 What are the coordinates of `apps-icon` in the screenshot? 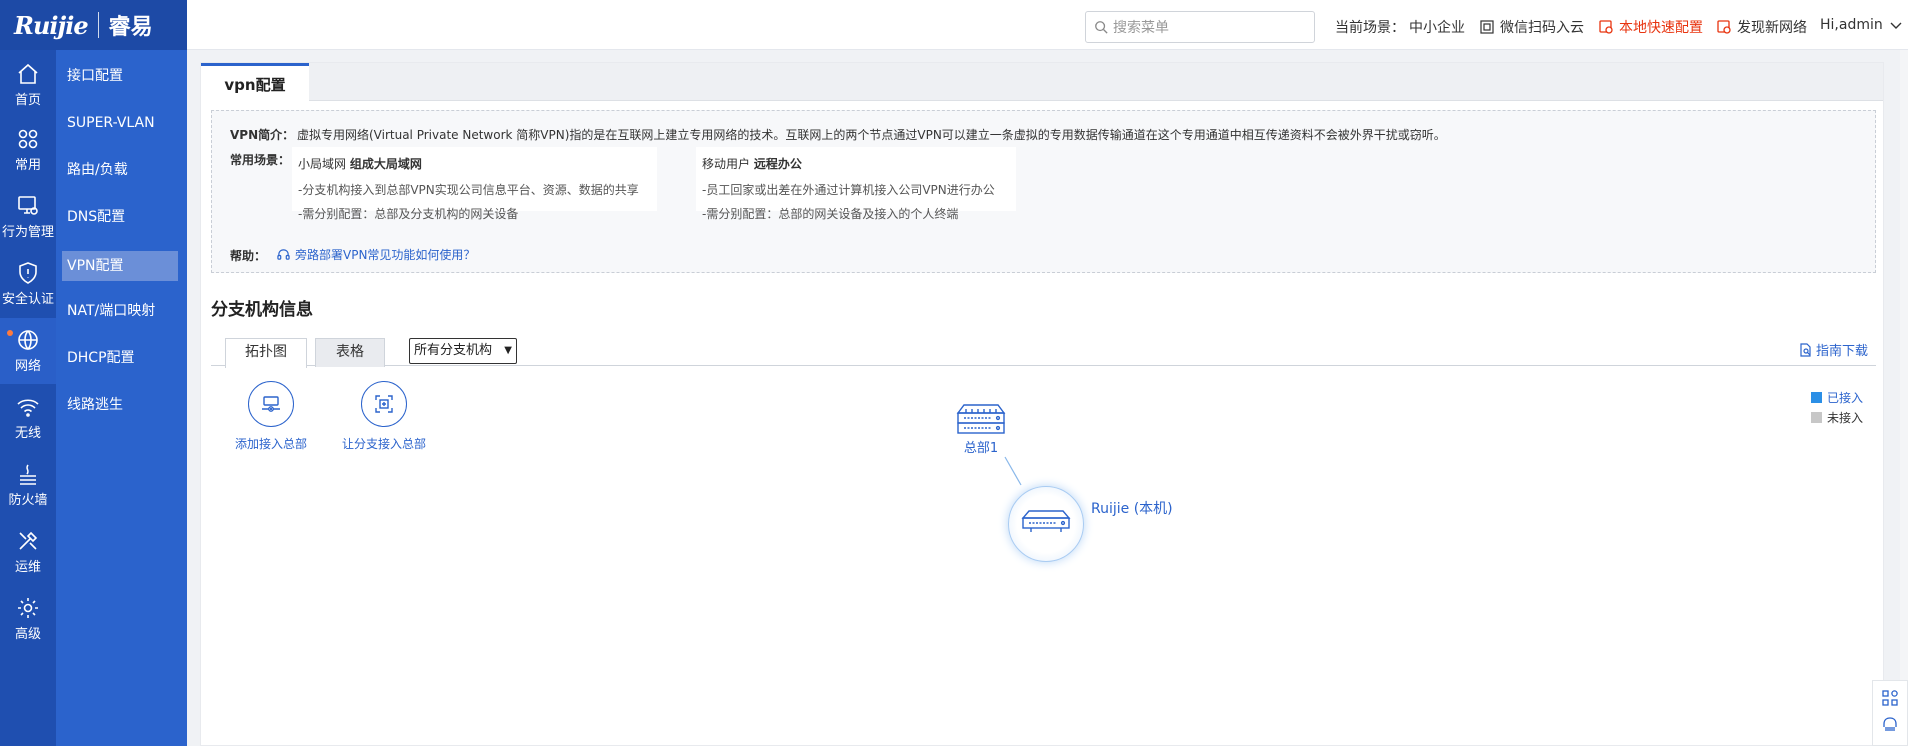 It's located at (1890, 698).